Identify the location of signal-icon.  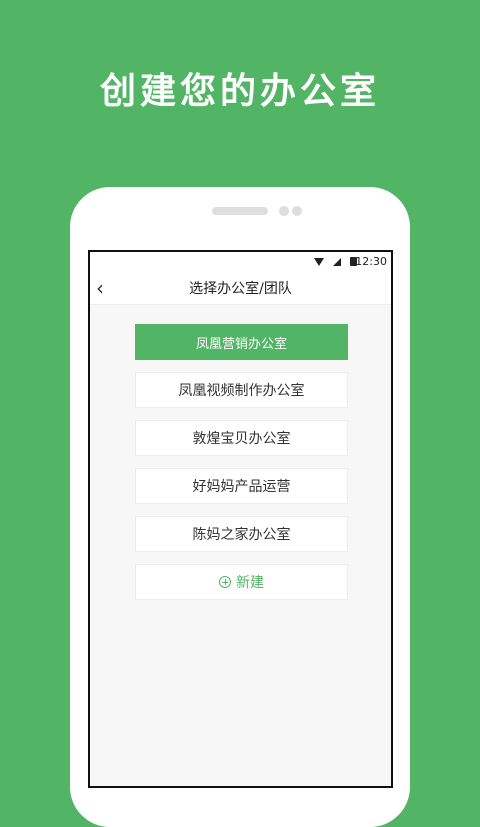
(337, 261).